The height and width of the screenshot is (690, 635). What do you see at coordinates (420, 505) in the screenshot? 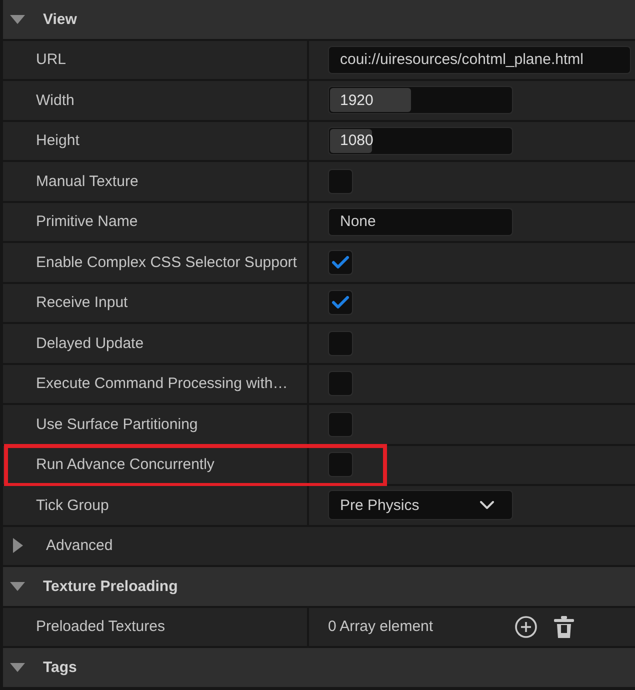
I see `dropdown: Pre Physics` at bounding box center [420, 505].